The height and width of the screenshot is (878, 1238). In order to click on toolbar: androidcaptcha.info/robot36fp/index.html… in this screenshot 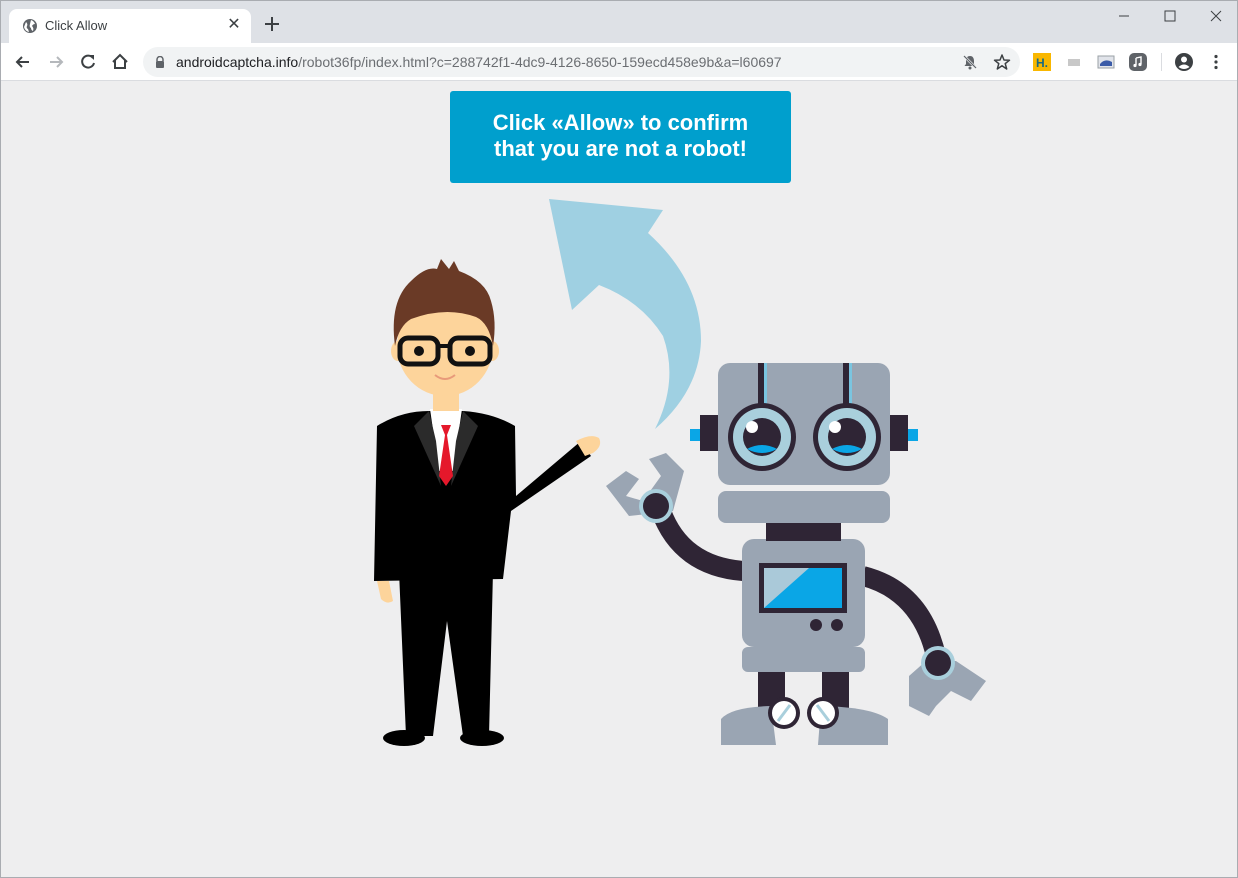, I will do `click(619, 62)`.